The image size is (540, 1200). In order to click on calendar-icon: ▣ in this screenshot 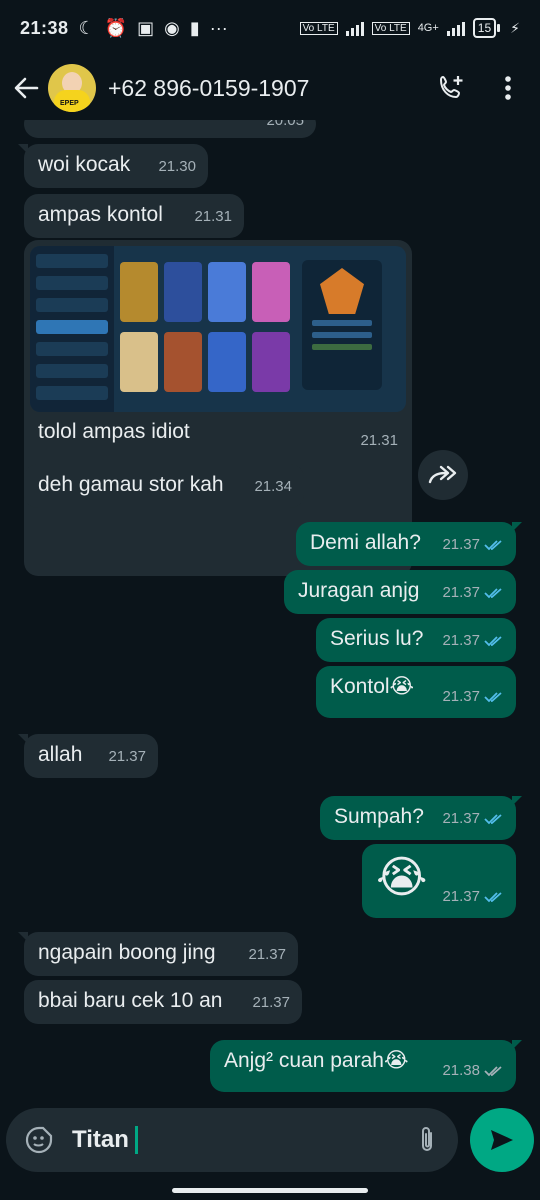, I will do `click(146, 27)`.